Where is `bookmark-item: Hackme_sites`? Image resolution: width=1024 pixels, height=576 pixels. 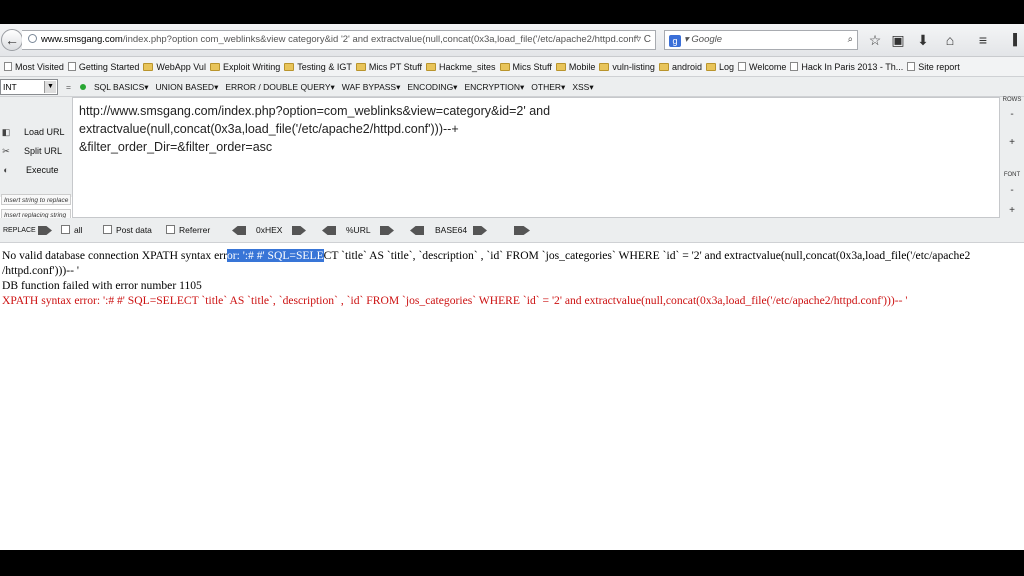
bookmark-item: Hackme_sites is located at coordinates (461, 66).